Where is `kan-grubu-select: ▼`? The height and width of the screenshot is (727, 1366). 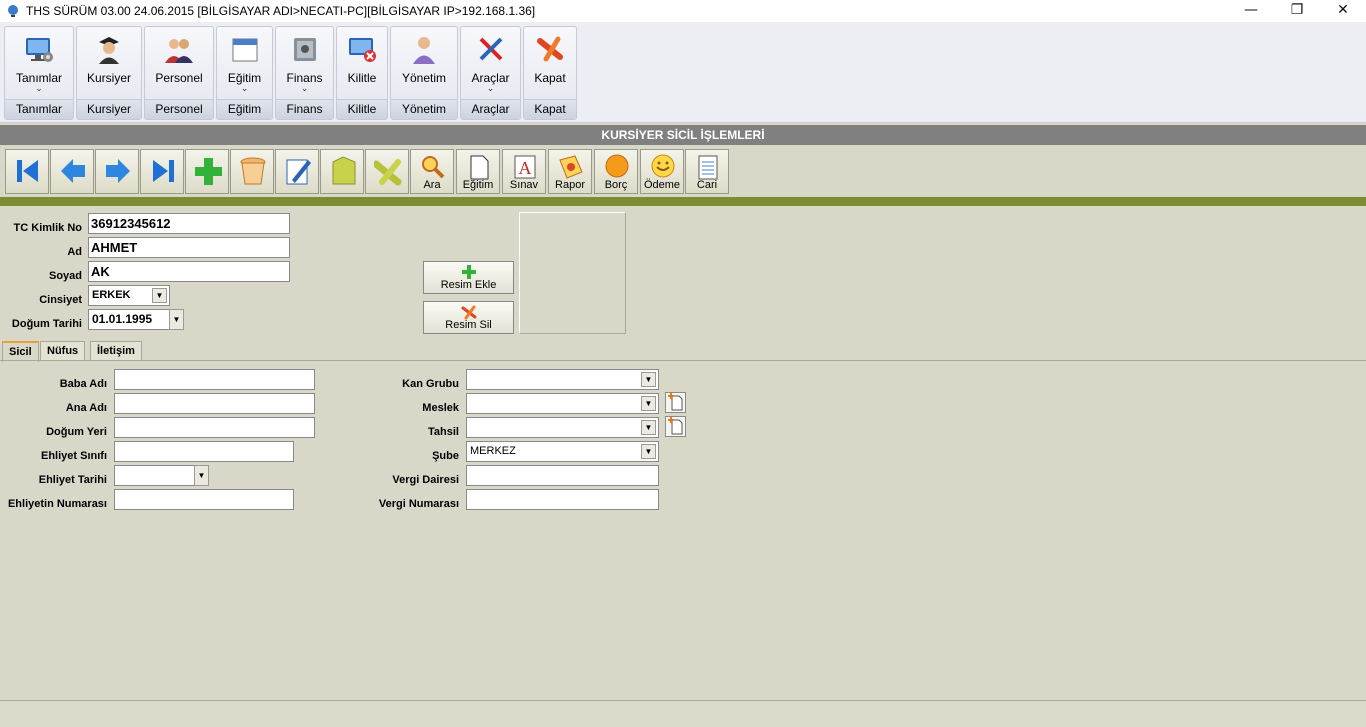 kan-grubu-select: ▼ is located at coordinates (562, 379).